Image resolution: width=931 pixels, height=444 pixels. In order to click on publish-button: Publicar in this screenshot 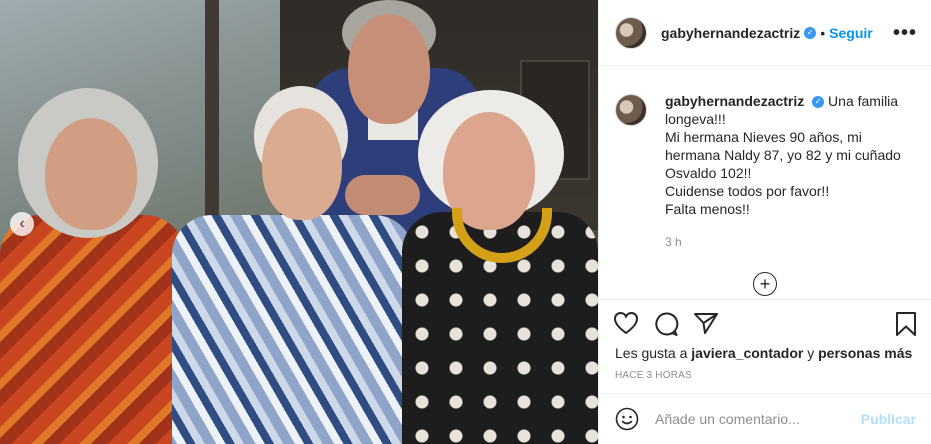, I will do `click(888, 419)`.